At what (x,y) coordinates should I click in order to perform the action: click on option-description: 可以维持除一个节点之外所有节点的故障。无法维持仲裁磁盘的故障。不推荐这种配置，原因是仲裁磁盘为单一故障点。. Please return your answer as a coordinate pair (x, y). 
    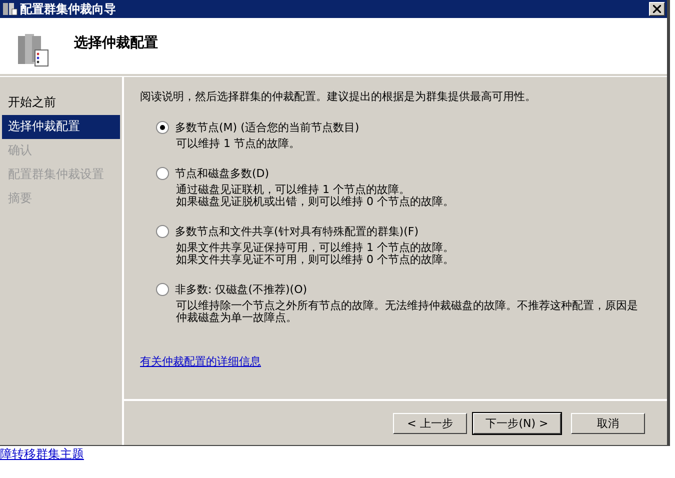
    Looking at the image, I should click on (407, 312).